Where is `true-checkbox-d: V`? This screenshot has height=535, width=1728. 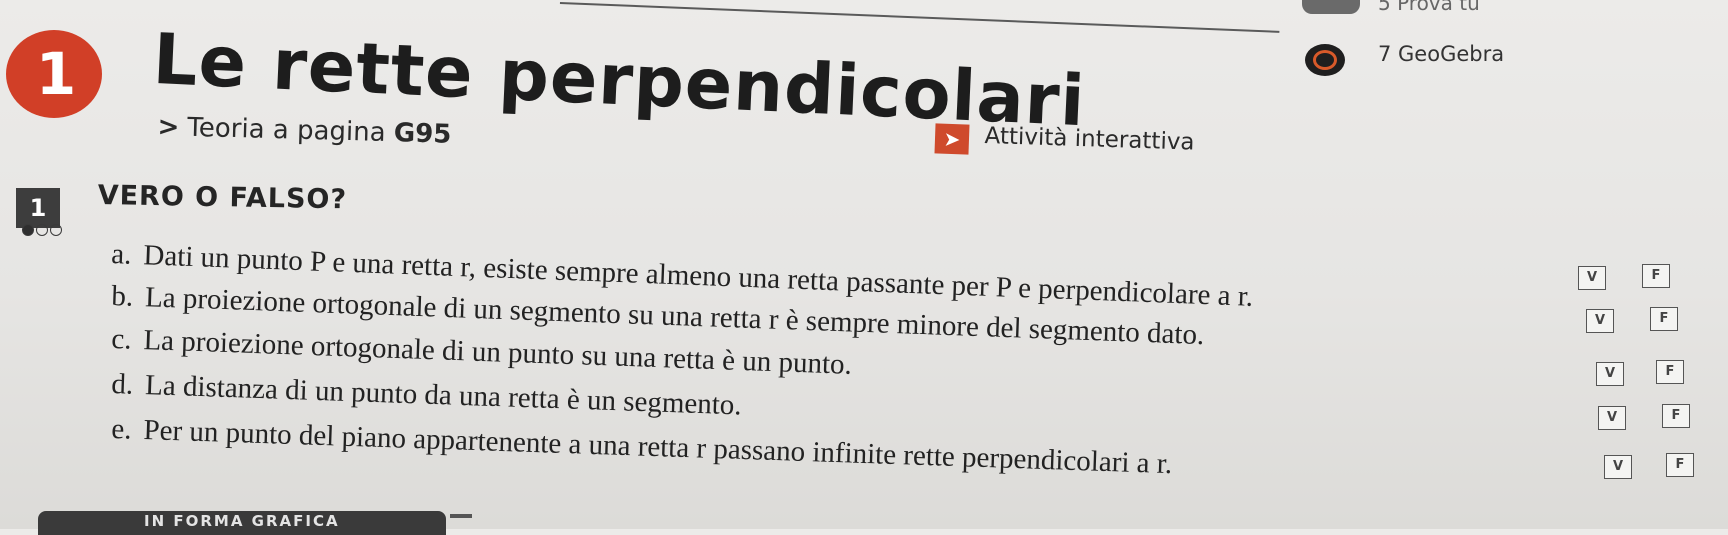
true-checkbox-d: V is located at coordinates (1612, 418).